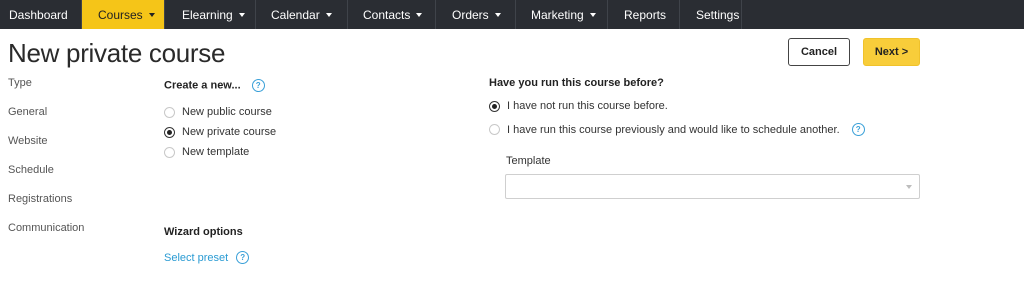 The image size is (1024, 282). I want to click on option-private-course: New private course, so click(220, 132).